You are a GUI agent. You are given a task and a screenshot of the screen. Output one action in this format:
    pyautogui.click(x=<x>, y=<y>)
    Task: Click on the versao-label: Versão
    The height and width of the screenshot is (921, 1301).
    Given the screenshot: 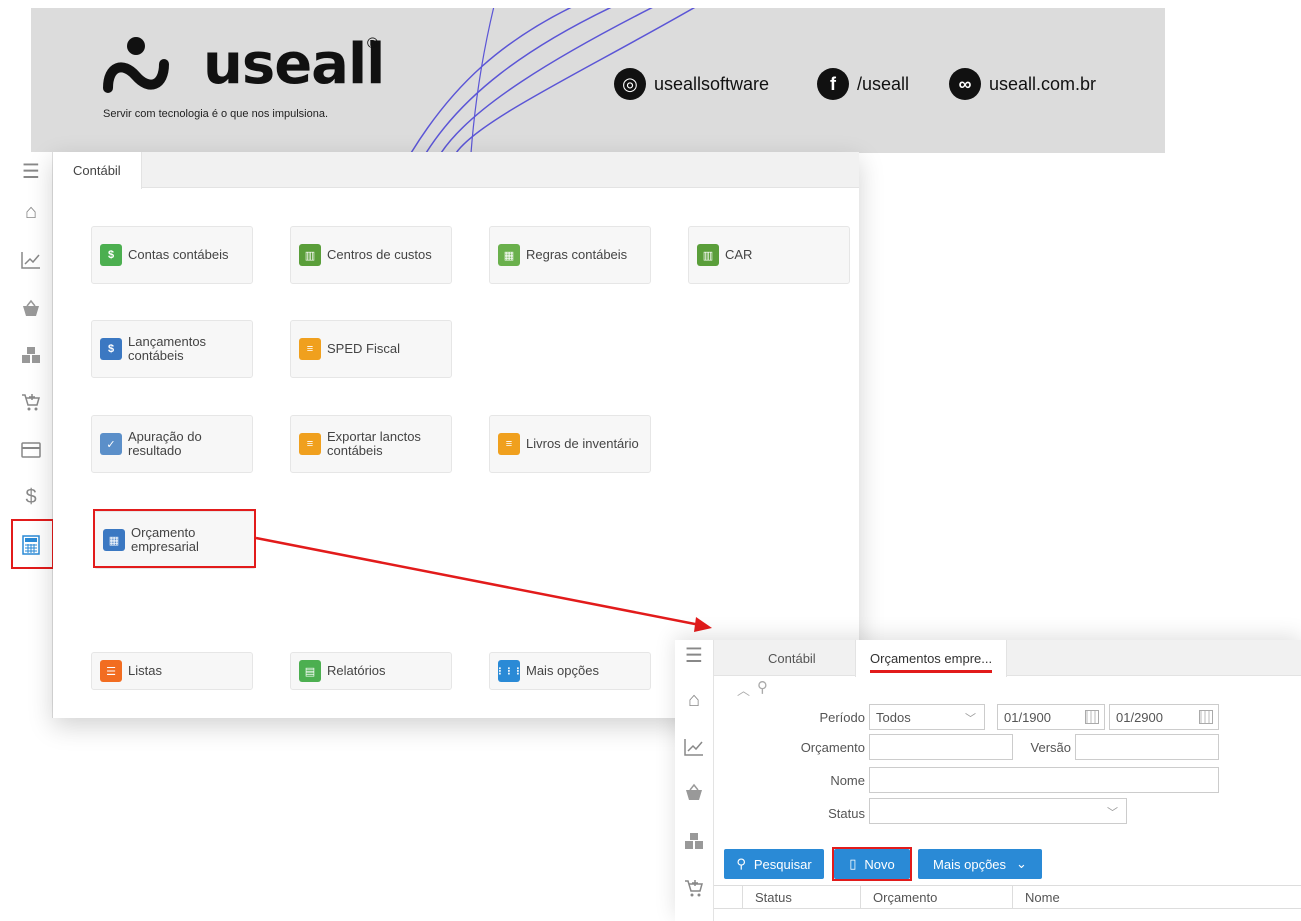 What is the action you would take?
    pyautogui.click(x=1050, y=747)
    